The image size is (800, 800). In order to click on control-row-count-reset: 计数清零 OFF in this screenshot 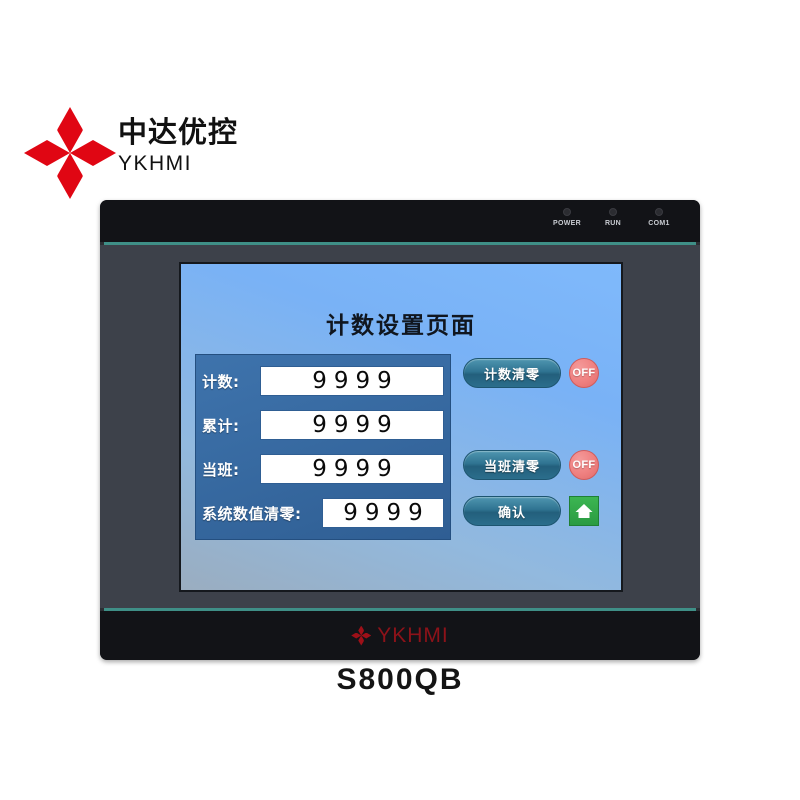, I will do `click(538, 373)`.